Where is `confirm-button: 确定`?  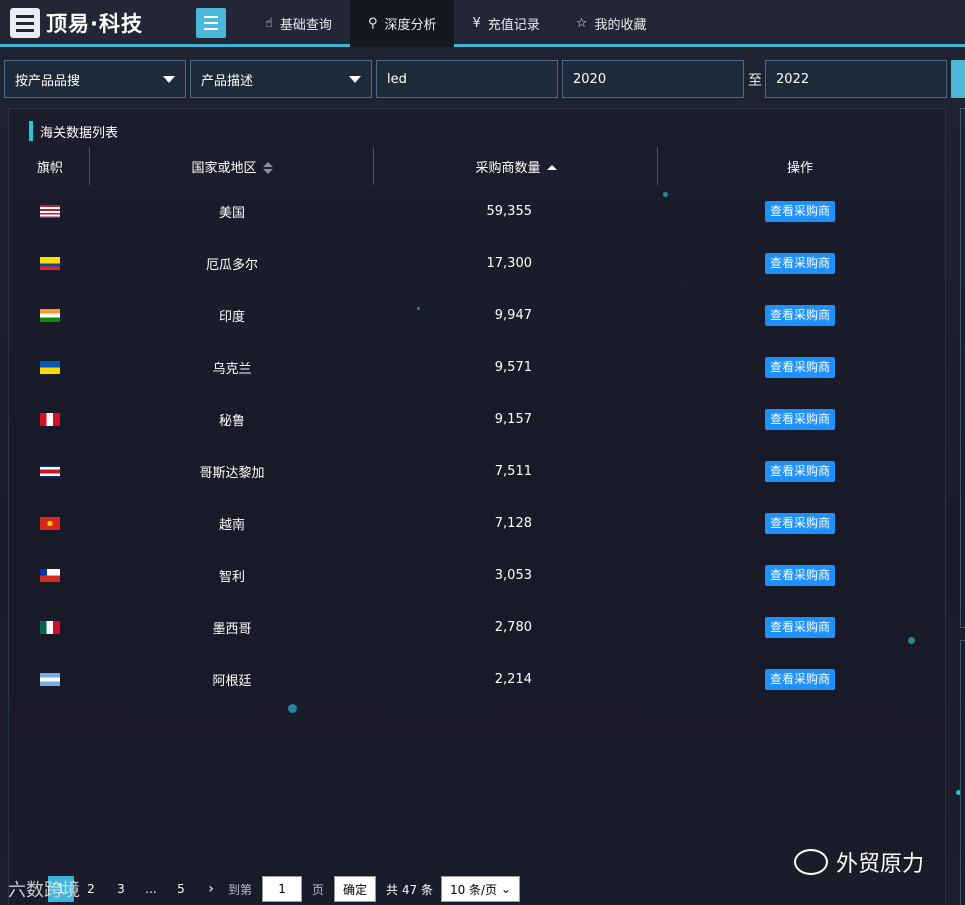 confirm-button: 确定 is located at coordinates (355, 889).